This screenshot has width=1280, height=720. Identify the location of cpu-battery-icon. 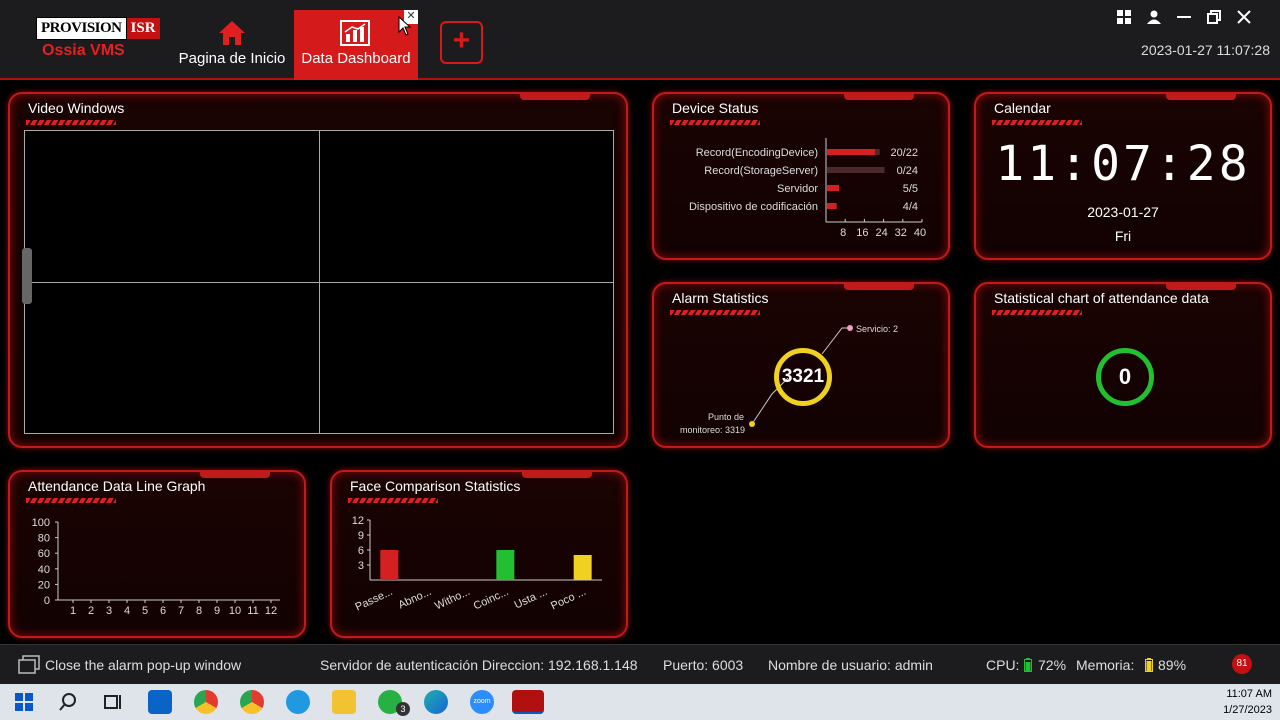
(1028, 665).